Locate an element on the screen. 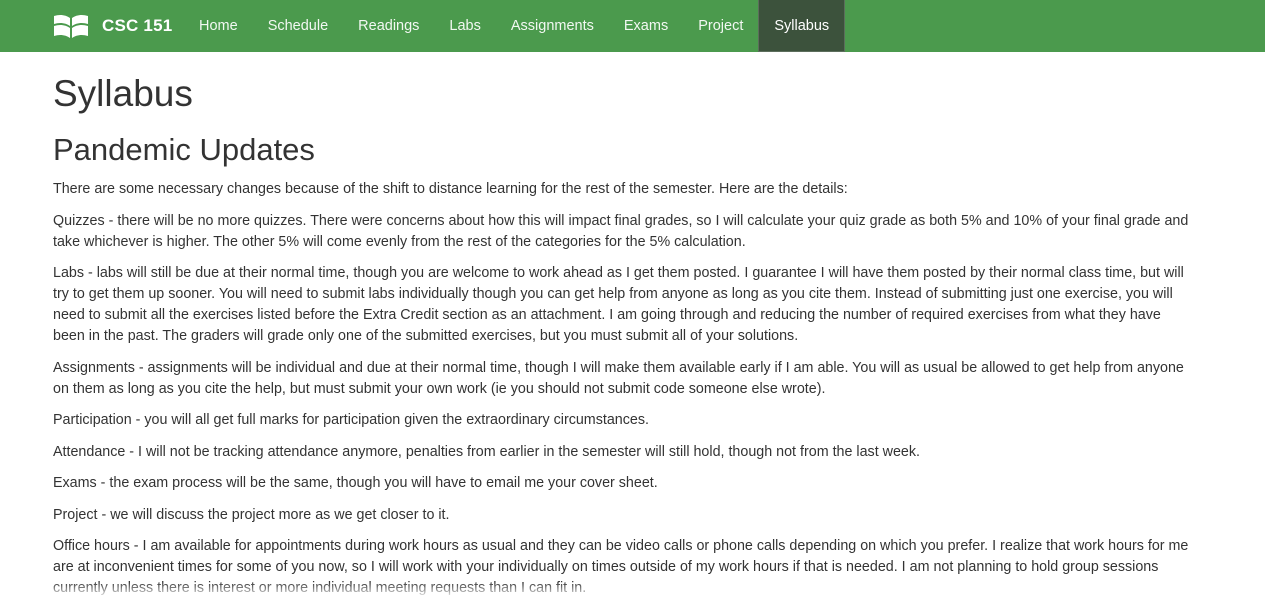 This screenshot has height=610, width=1265. page-title: Syllabus is located at coordinates (623, 94).